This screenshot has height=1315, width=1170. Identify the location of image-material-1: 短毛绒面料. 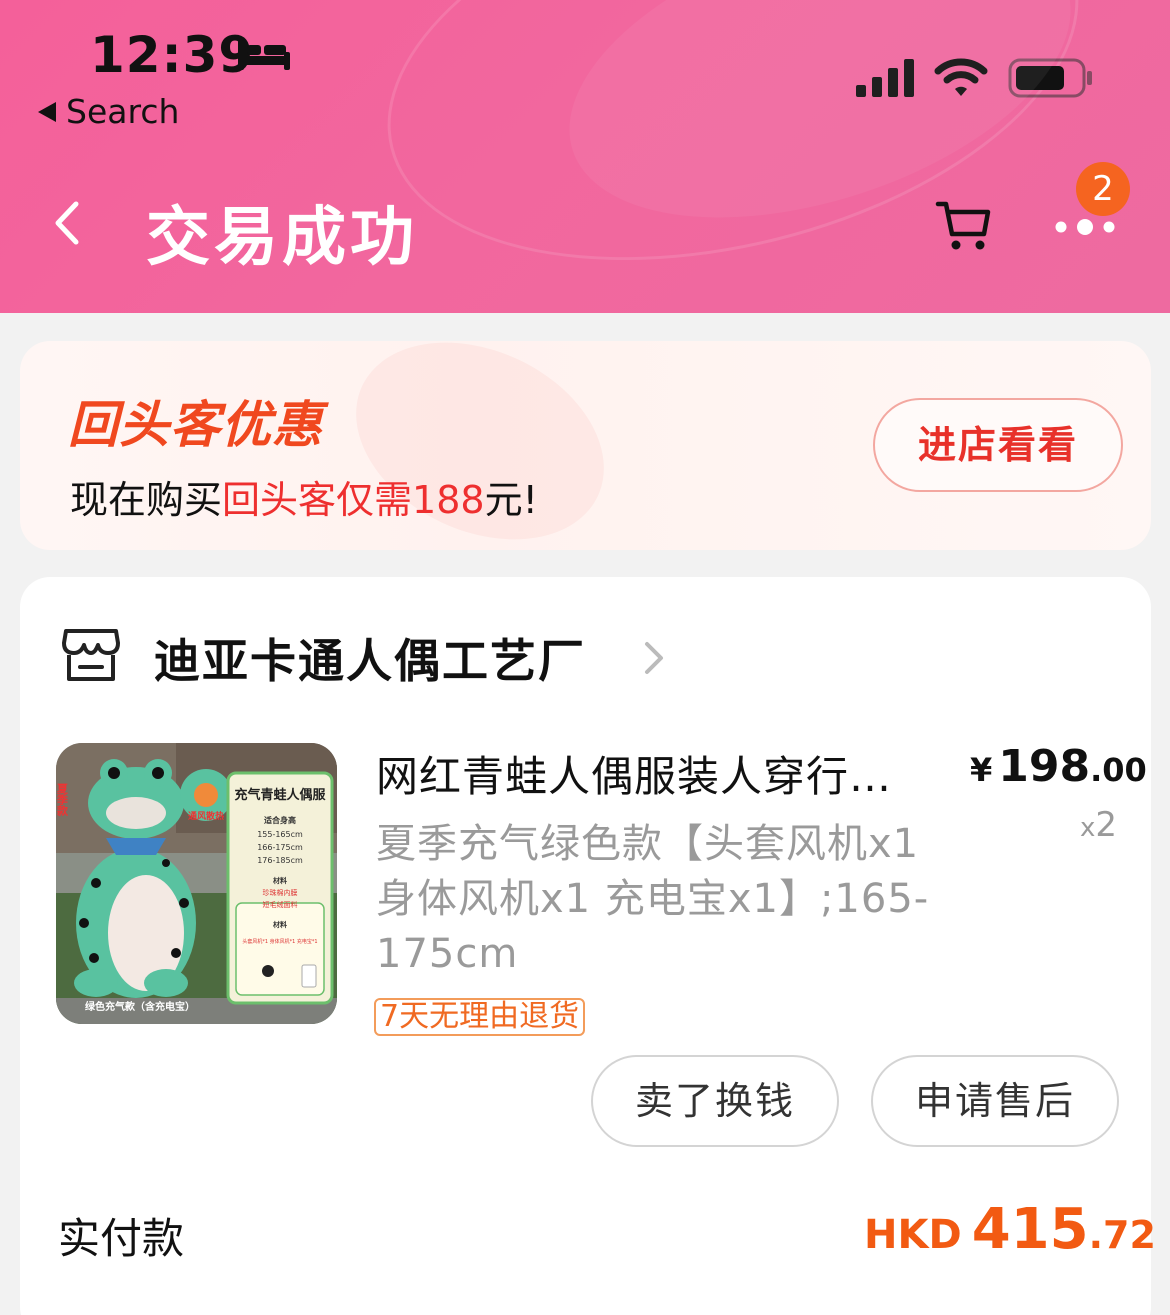
(280, 904).